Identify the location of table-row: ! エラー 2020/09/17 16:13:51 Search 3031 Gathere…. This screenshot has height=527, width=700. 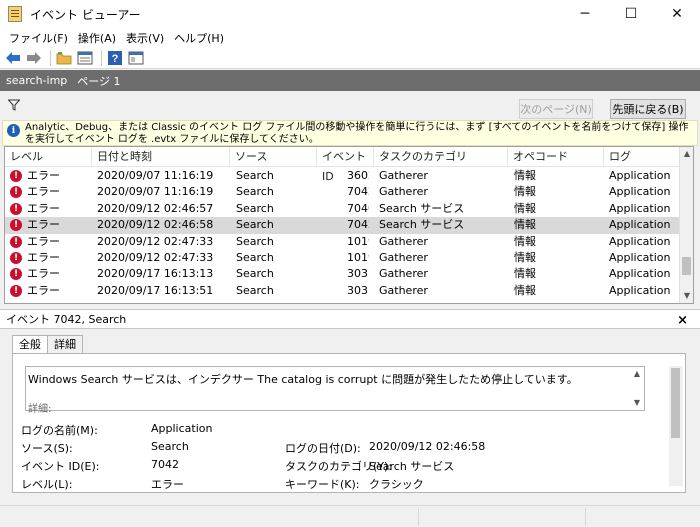
(342, 291).